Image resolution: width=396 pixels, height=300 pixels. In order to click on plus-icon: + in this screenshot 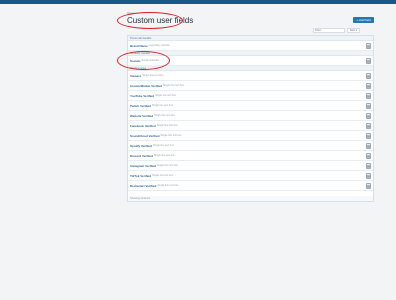, I will do `click(357, 20)`.